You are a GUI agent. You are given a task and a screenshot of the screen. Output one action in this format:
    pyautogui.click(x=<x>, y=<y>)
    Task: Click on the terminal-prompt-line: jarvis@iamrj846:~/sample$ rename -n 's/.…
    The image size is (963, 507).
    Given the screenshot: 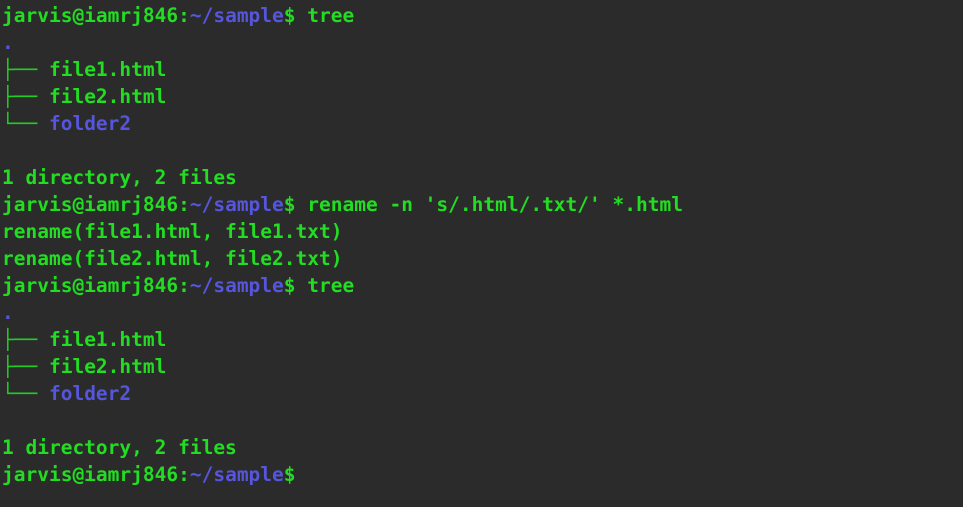 What is the action you would take?
    pyautogui.click(x=482, y=204)
    